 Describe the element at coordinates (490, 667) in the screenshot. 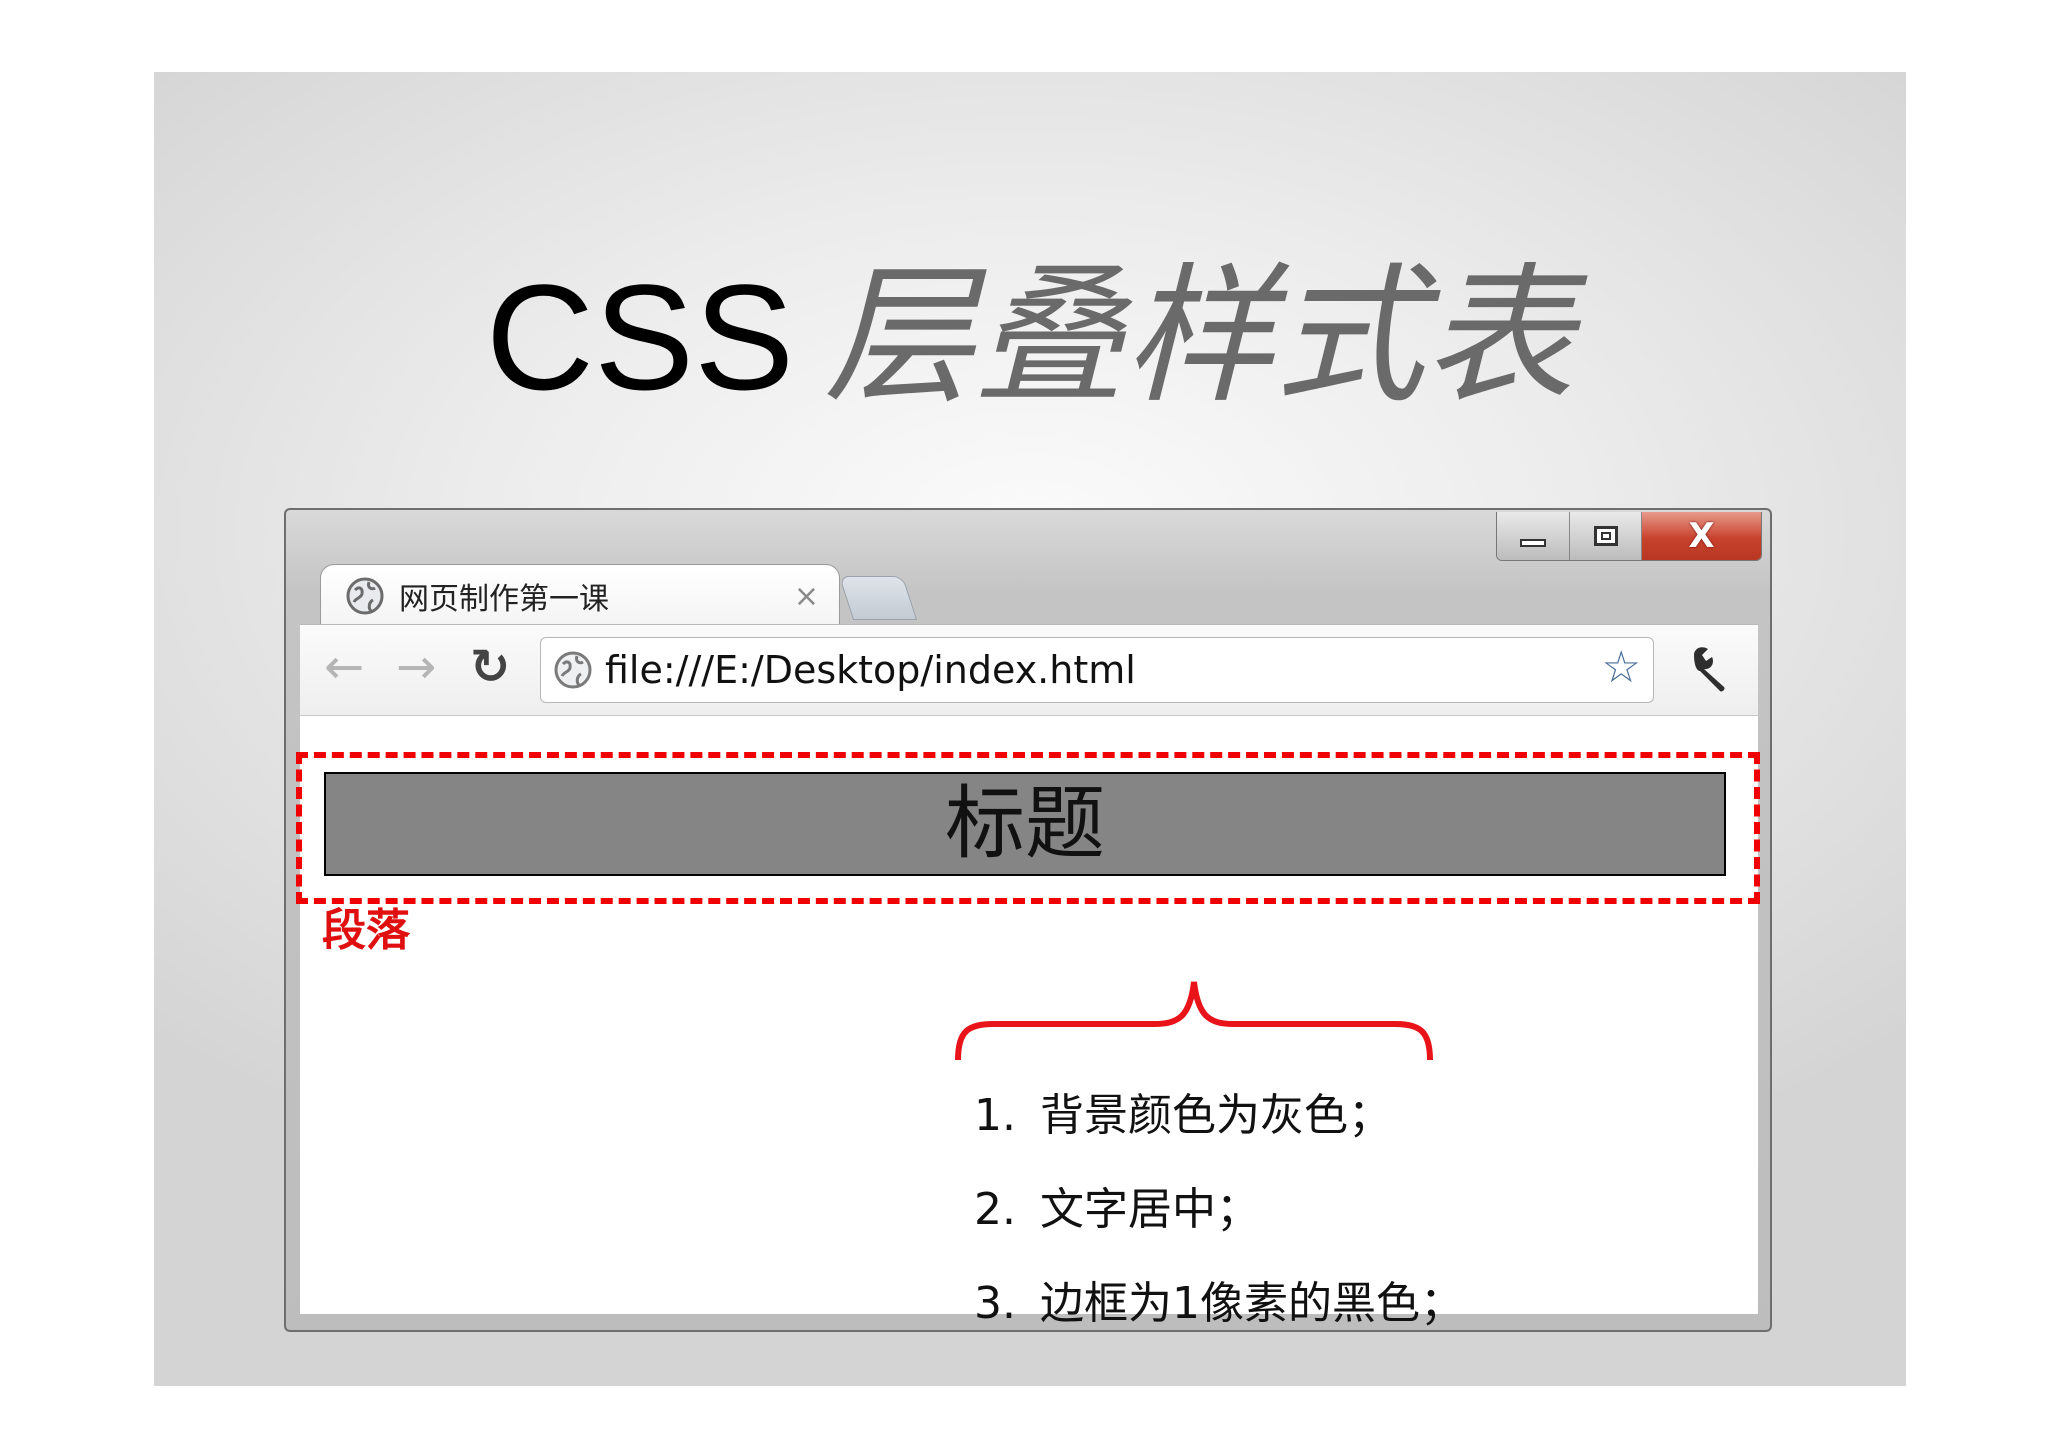

I see `reload-icon: ↻` at that location.